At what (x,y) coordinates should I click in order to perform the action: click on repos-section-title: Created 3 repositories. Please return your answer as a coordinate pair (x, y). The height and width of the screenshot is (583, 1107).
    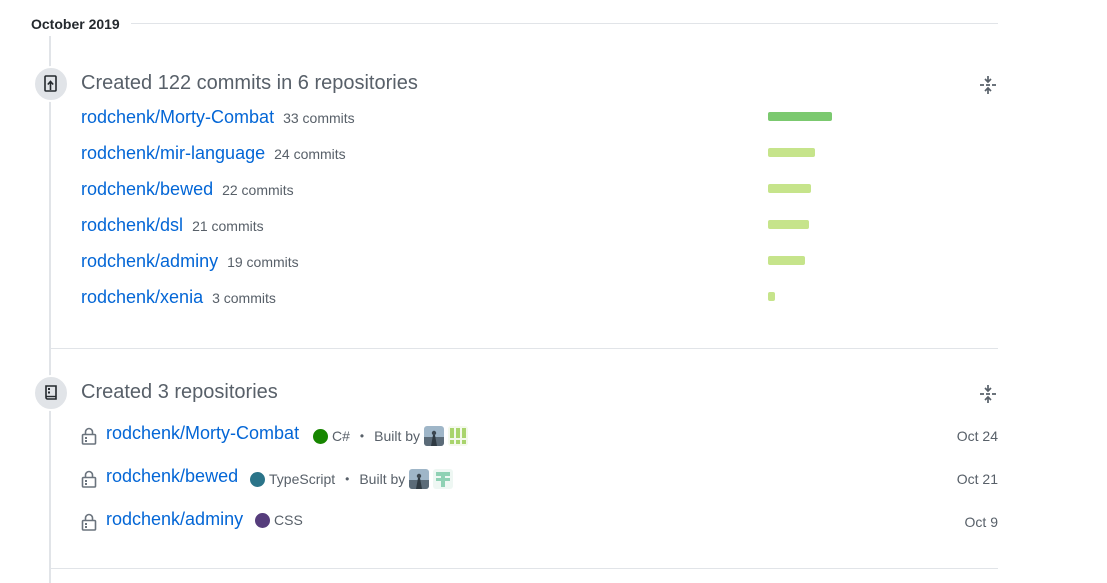
    Looking at the image, I should click on (179, 392).